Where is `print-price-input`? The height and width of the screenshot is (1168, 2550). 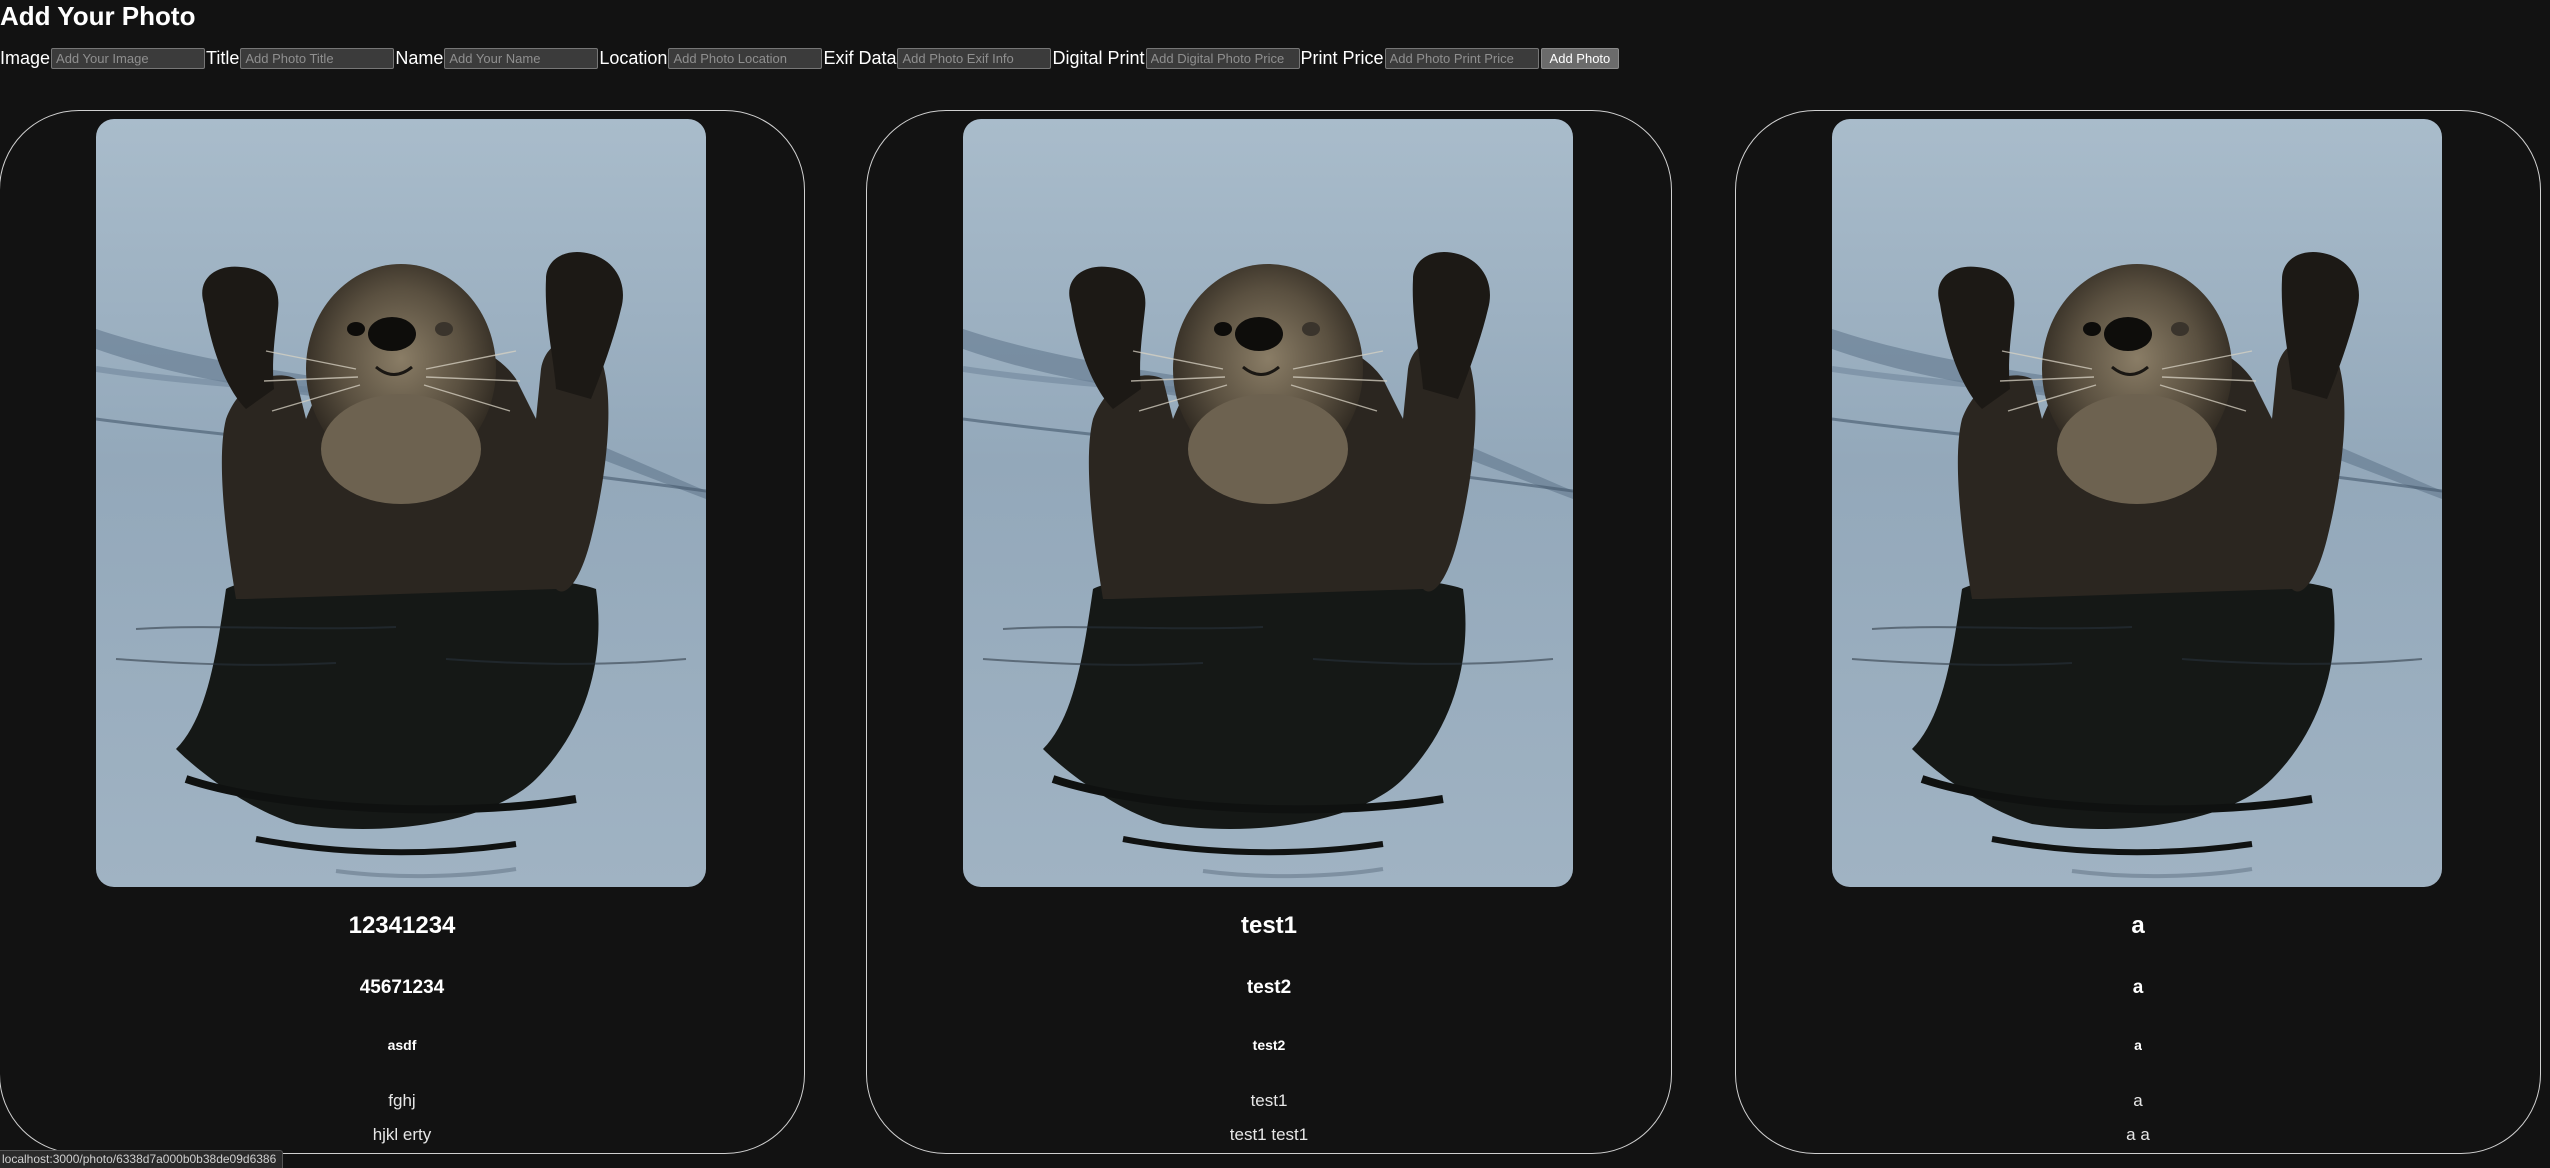 print-price-input is located at coordinates (1461, 58).